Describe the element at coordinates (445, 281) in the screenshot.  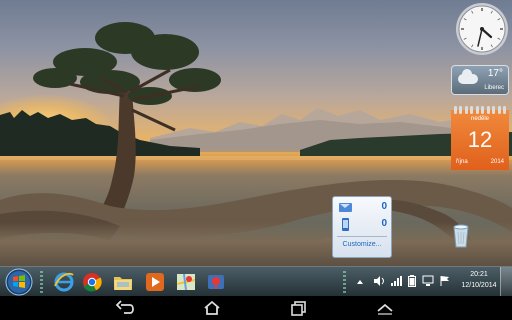
I see `action-center-flag-icon` at that location.